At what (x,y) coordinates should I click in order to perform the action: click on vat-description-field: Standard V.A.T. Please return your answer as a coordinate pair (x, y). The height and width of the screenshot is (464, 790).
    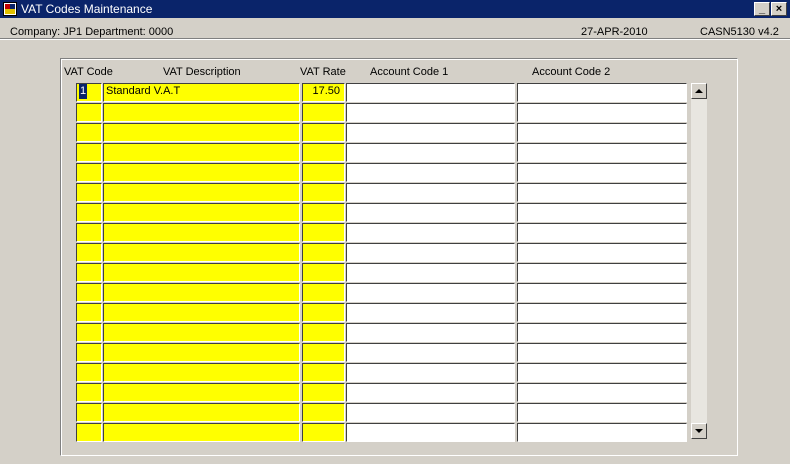
    Looking at the image, I should click on (201, 92).